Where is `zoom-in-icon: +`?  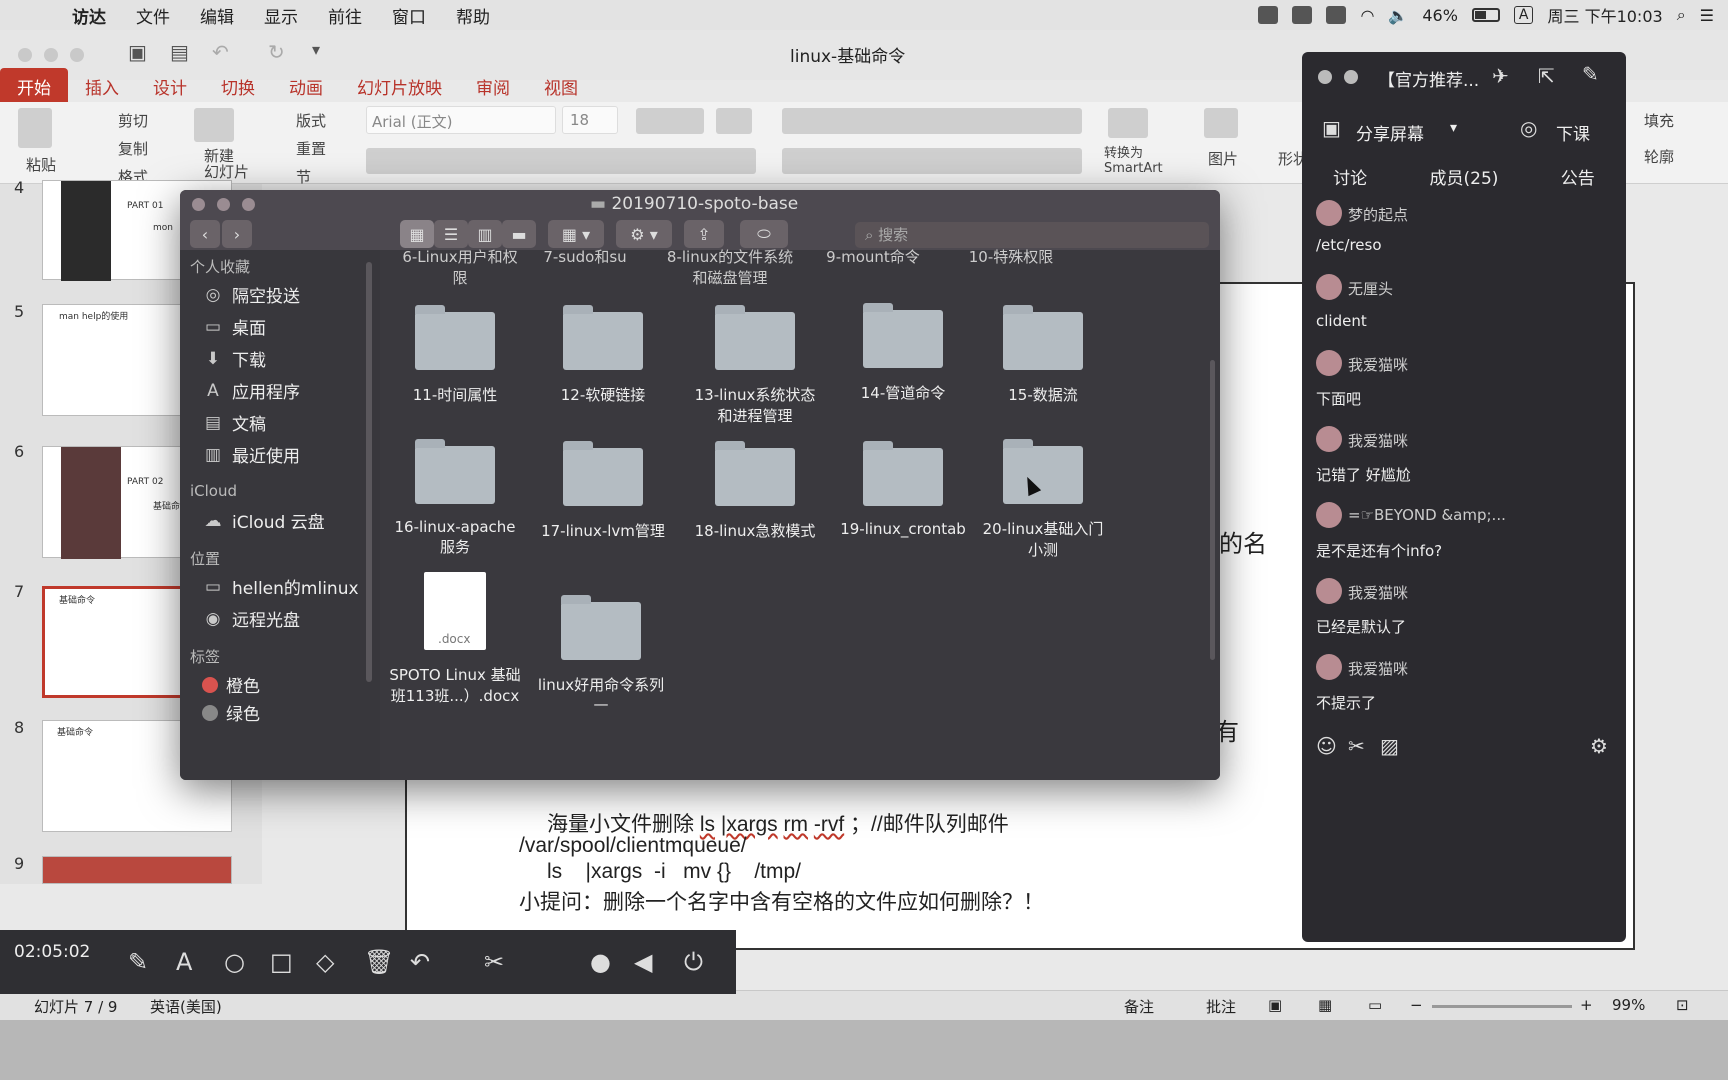 zoom-in-icon: + is located at coordinates (1586, 1005).